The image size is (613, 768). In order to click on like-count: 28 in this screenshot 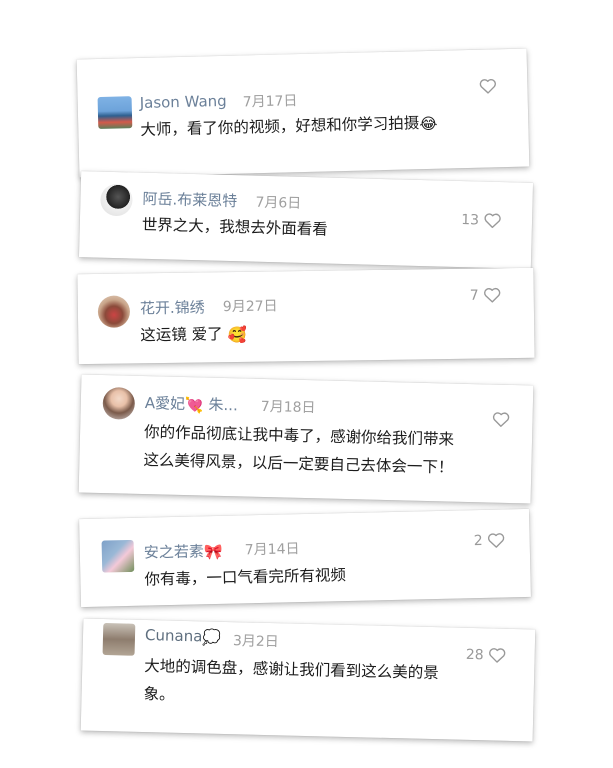, I will do `click(474, 654)`.